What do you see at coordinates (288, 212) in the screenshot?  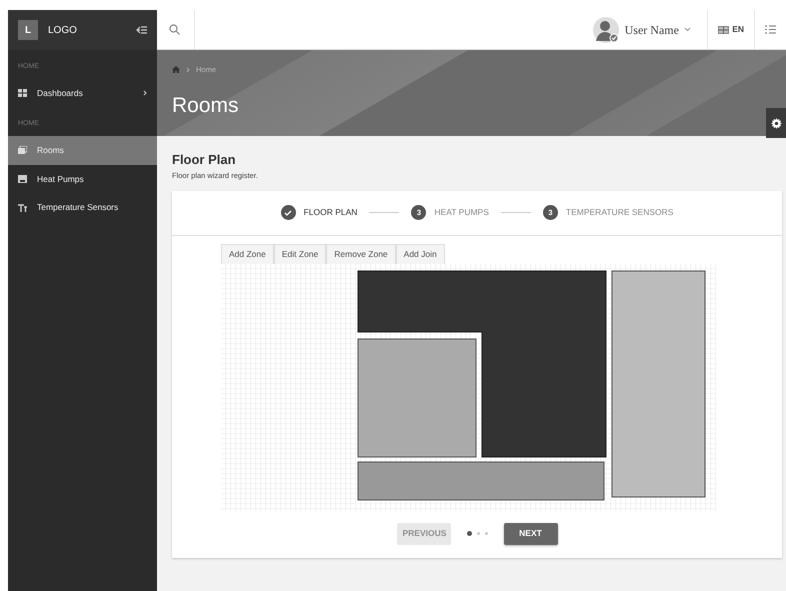 I see `check-icon` at bounding box center [288, 212].